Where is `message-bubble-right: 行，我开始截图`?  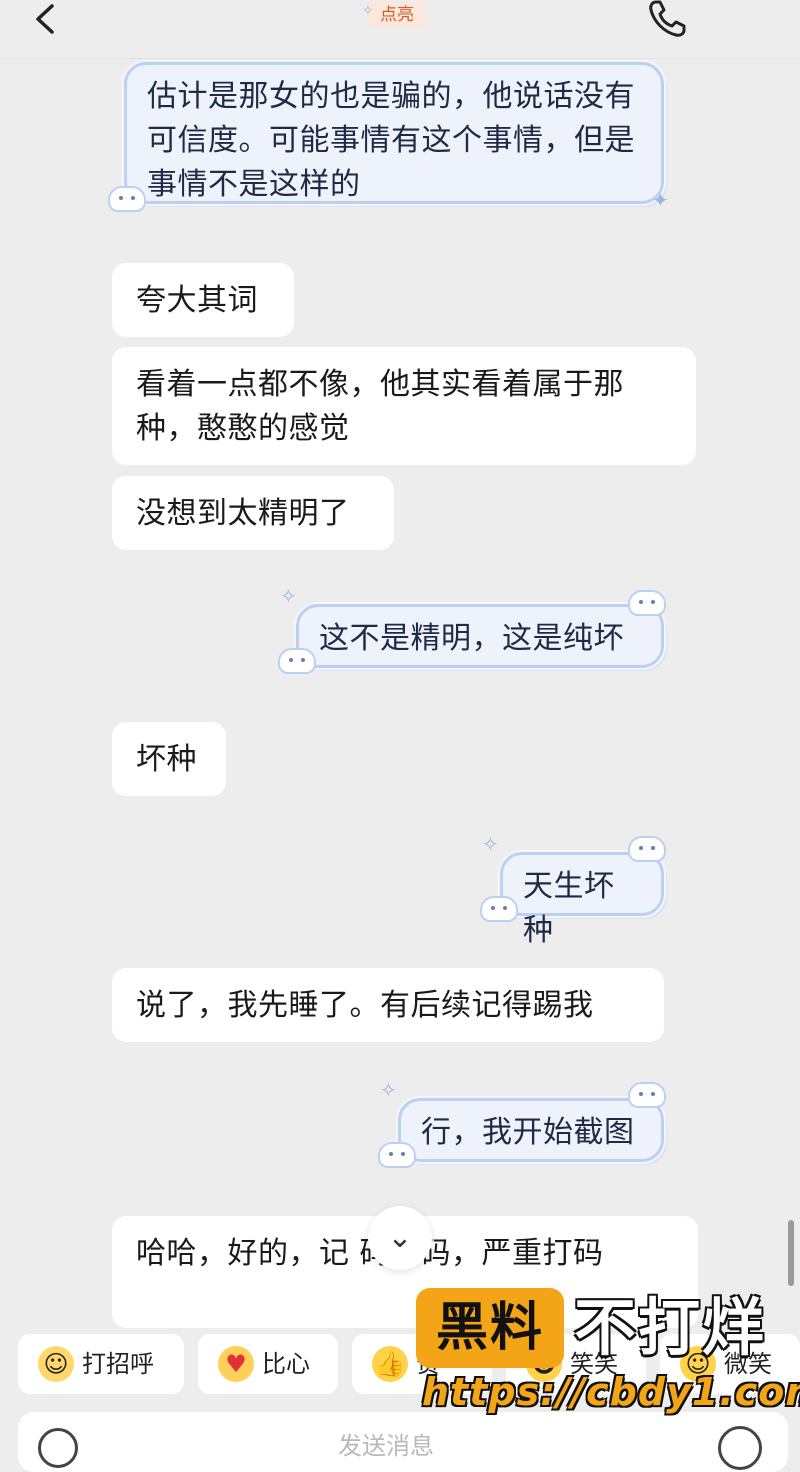 message-bubble-right: 行，我开始截图 is located at coordinates (531, 1130).